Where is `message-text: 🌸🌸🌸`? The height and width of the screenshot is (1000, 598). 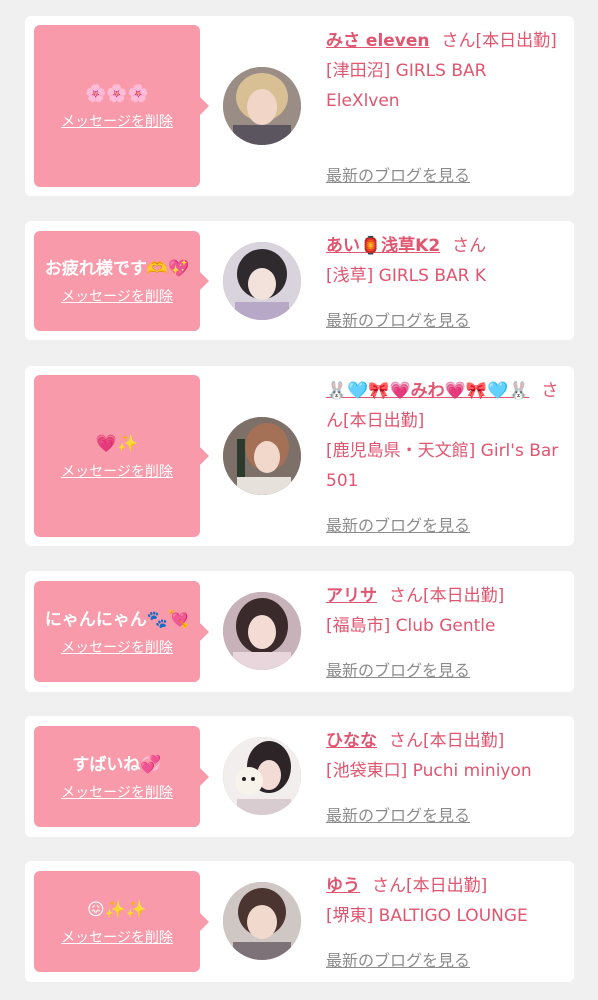
message-text: 🌸🌸🌸 is located at coordinates (117, 94).